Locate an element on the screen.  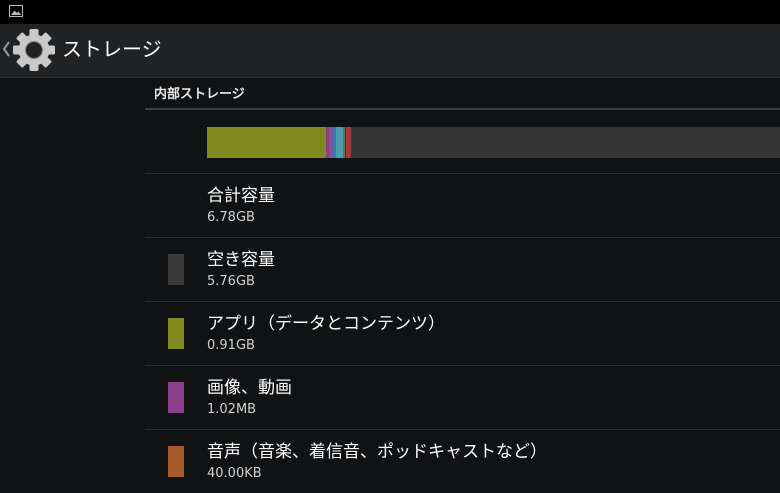
storage-row-audio: 音声（音楽、着信音、ポッドキャストなど） 40.00KB is located at coordinates (462, 461).